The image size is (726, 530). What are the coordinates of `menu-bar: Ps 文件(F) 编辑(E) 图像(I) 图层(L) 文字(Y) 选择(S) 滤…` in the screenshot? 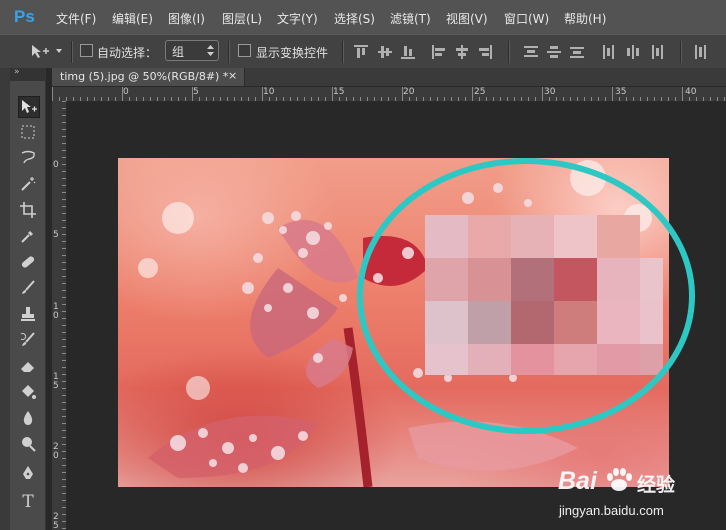 It's located at (363, 17).